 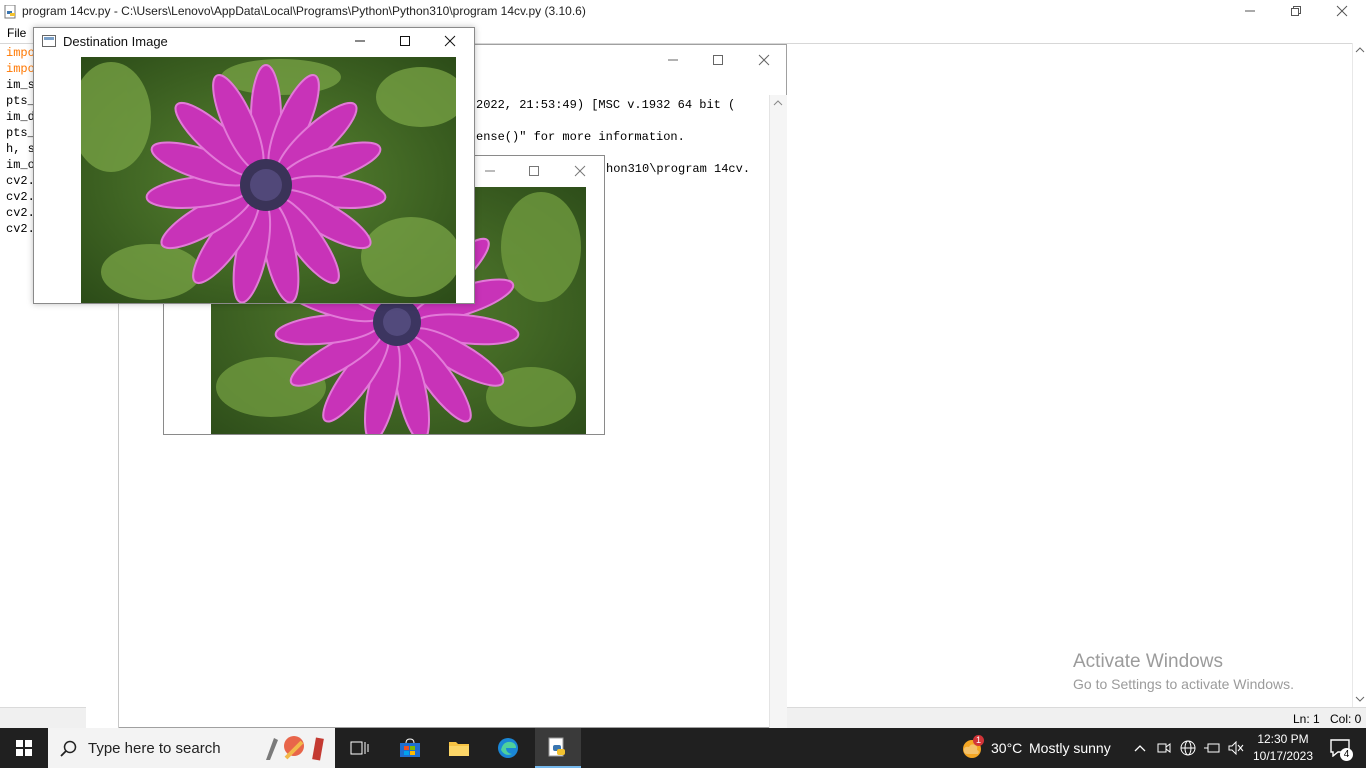 I want to click on editor-close-button, so click(x=1342, y=11).